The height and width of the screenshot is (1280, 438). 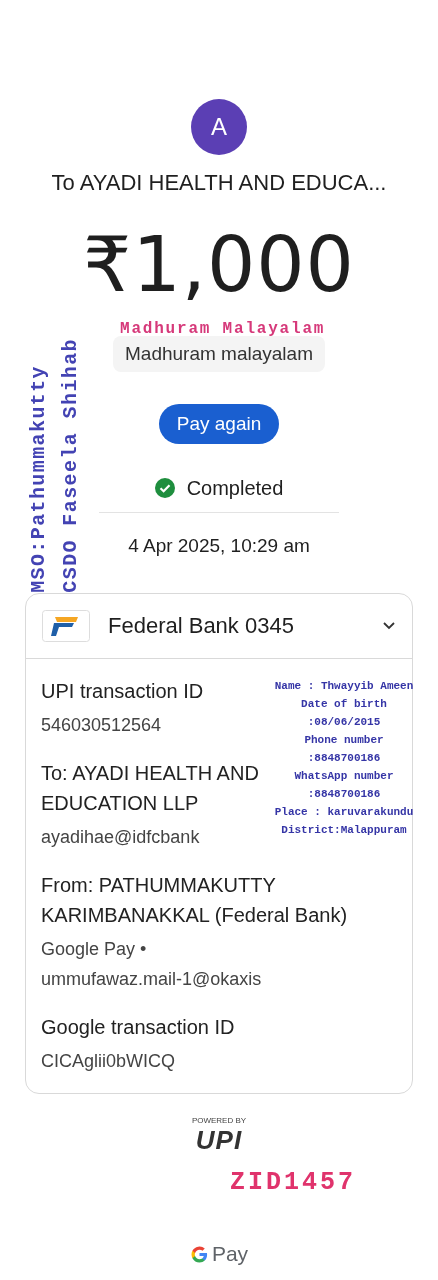 What do you see at coordinates (223, 329) in the screenshot?
I see `note-stamp-text: Madhuram Malayalam` at bounding box center [223, 329].